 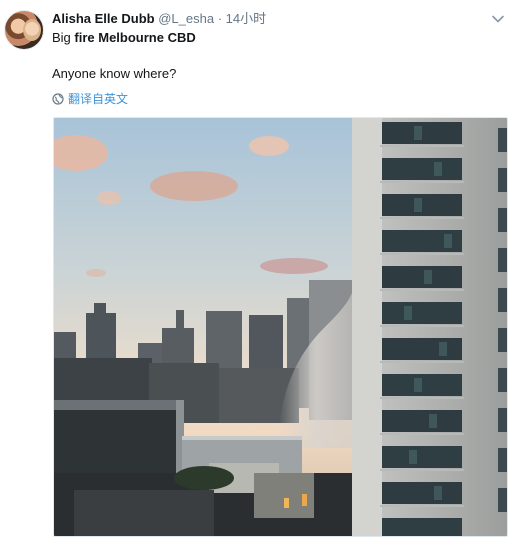 What do you see at coordinates (98, 99) in the screenshot?
I see `translate-label: 翻译自英文` at bounding box center [98, 99].